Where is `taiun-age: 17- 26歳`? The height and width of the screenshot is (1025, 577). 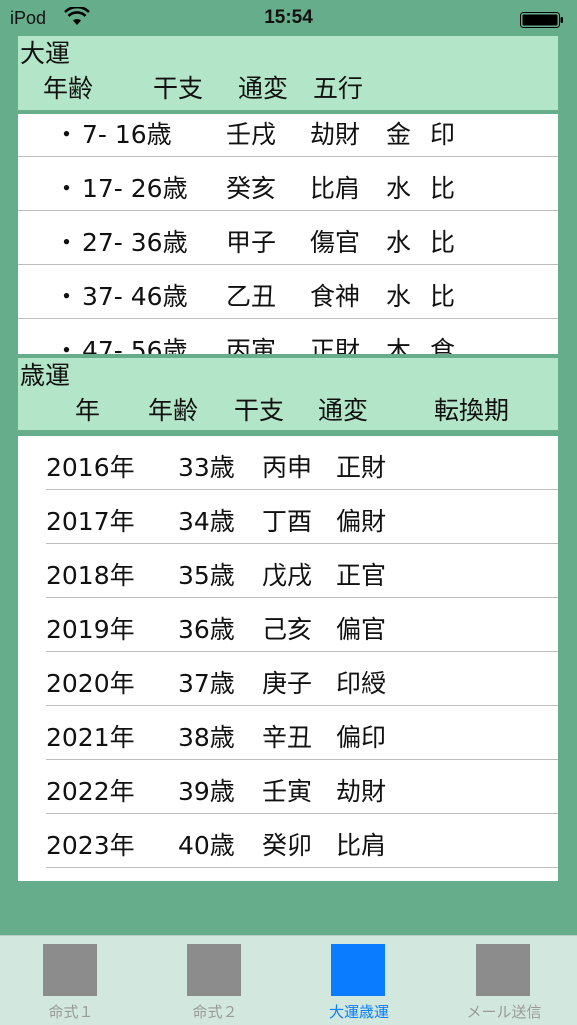
taiun-age: 17- 26歳 is located at coordinates (135, 188).